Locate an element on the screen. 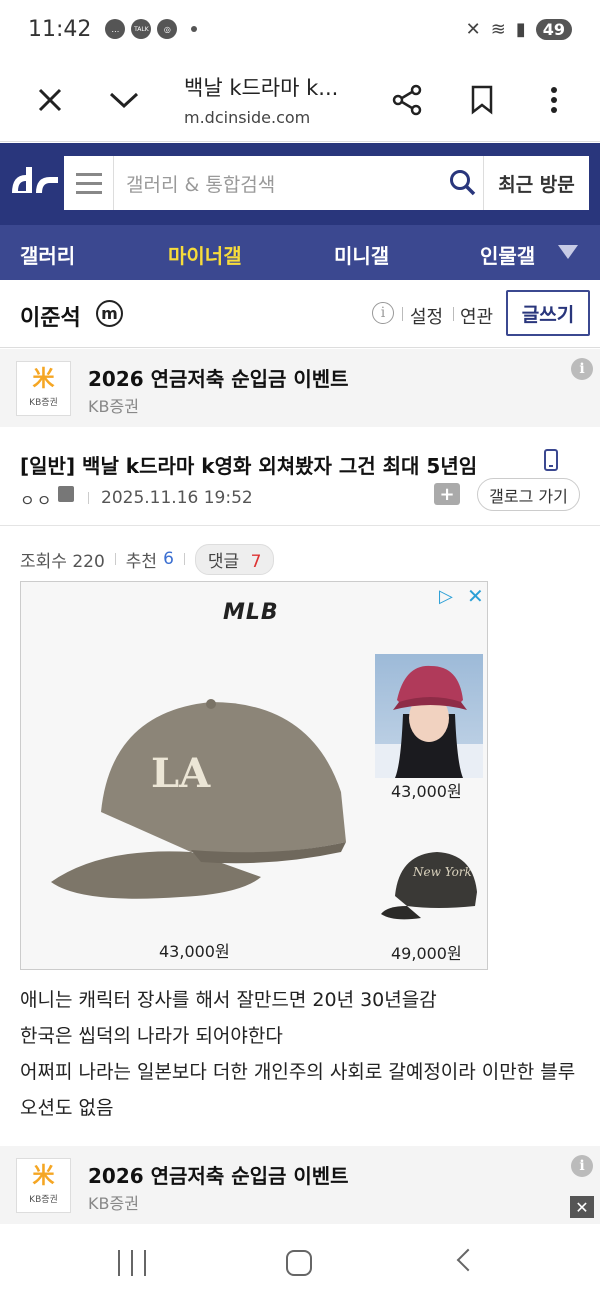 The height and width of the screenshot is (1300, 600). signal-icon: ▮ is located at coordinates (520, 29).